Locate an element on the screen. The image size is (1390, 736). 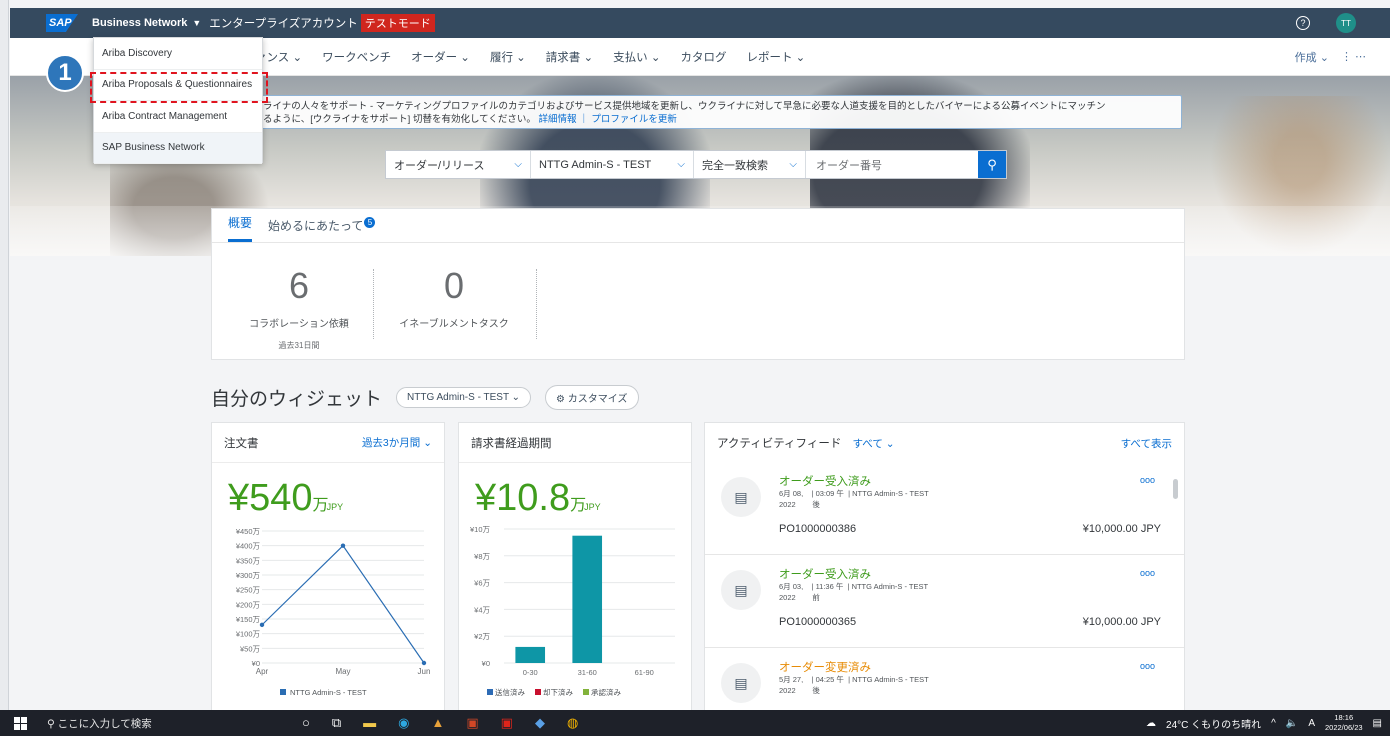
metric-enablement: 0 イネーブルメントタスク is located at coordinates (454, 297).